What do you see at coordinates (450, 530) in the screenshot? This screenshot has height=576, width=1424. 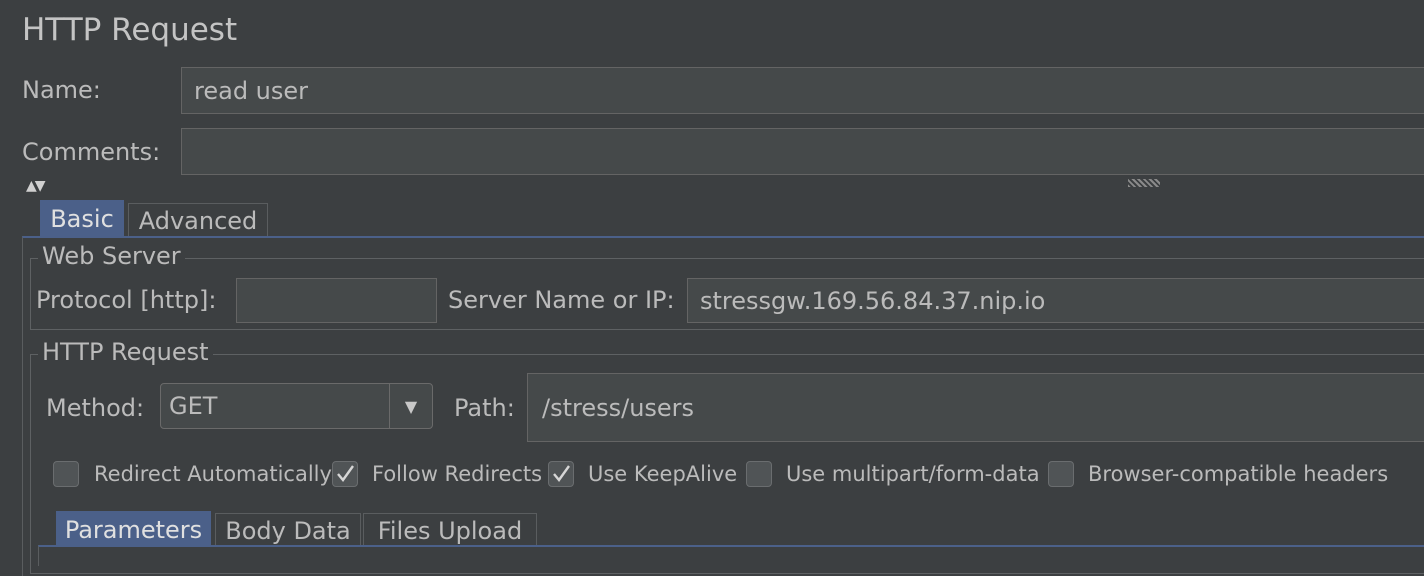 I see `tab-files-upload: Files Upload` at bounding box center [450, 530].